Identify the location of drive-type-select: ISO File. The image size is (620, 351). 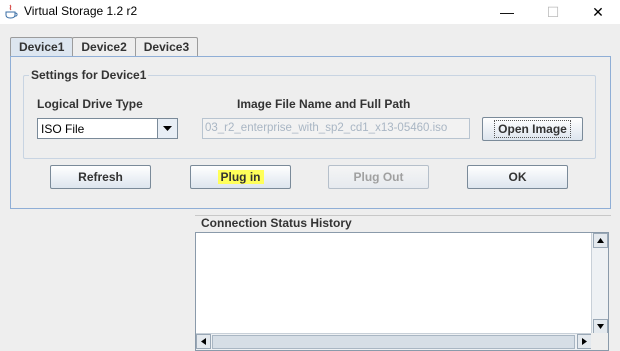
(107, 128).